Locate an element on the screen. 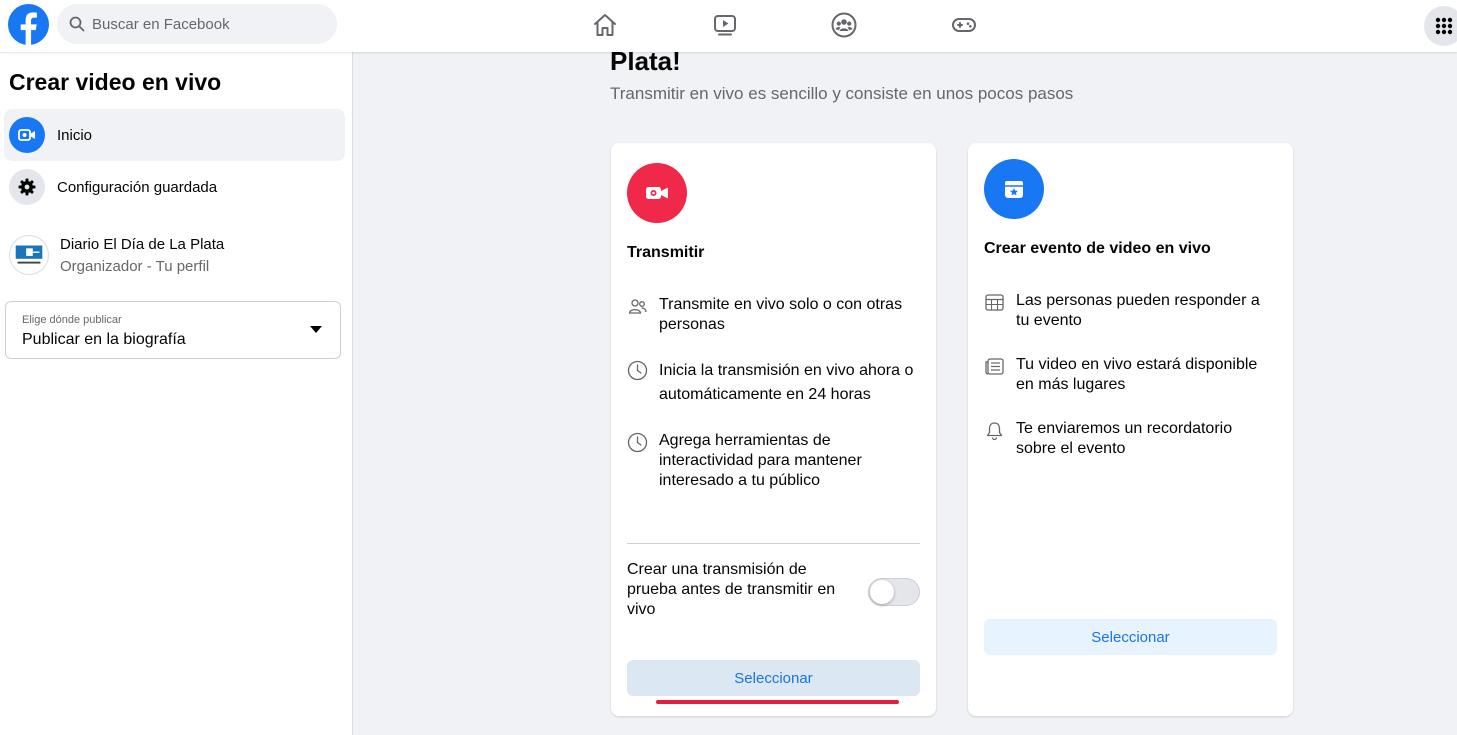 The width and height of the screenshot is (1457, 735). watch-icon is located at coordinates (725, 25).